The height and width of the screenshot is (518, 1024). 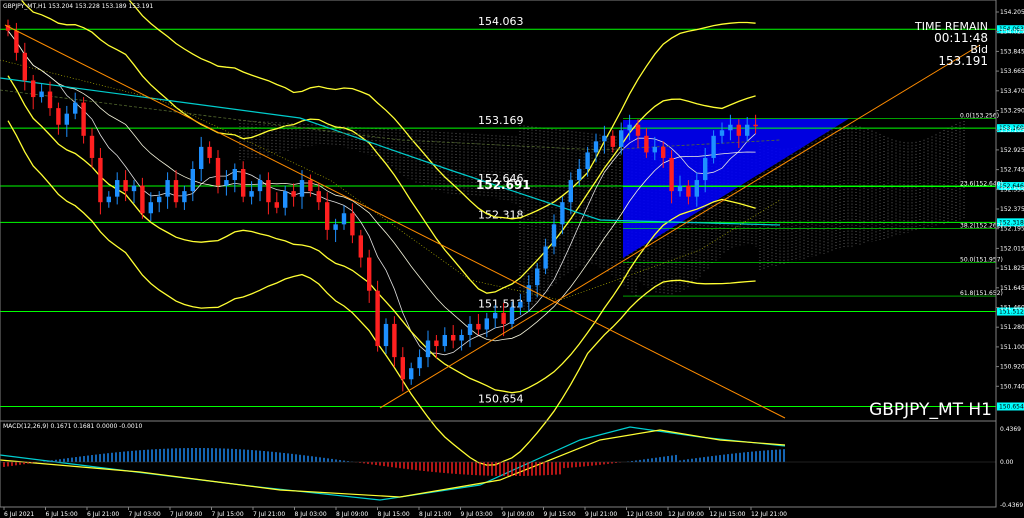 I want to click on price-tick-label: 152.015, so click(x=1012, y=248).